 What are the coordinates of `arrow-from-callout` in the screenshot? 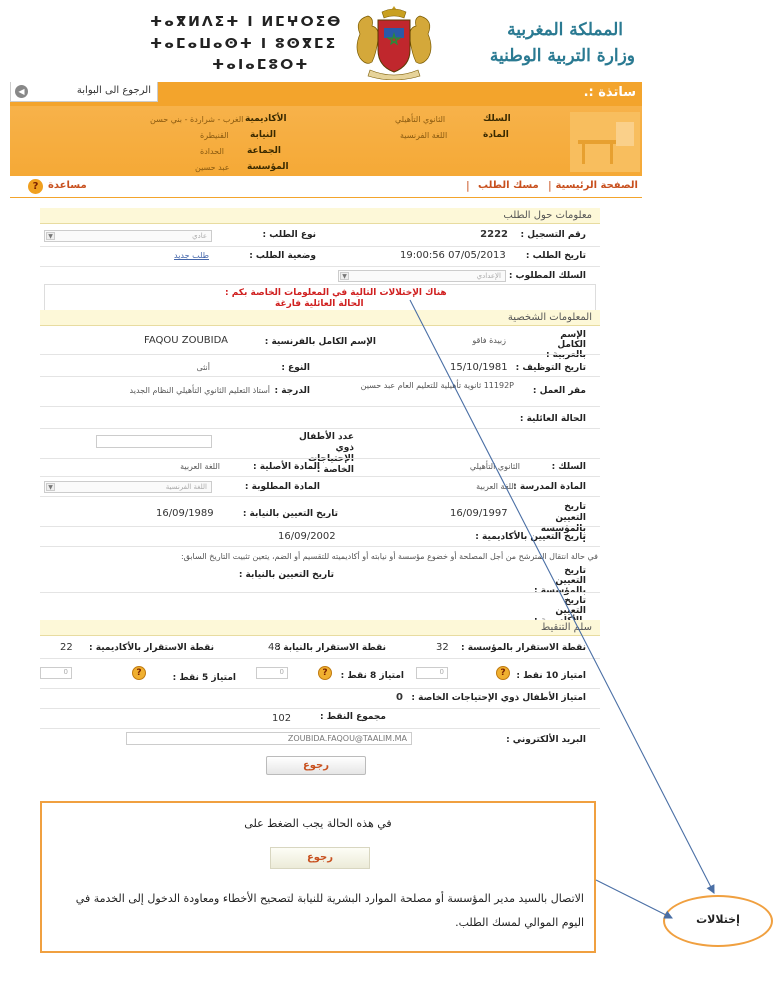 It's located at (634, 899).